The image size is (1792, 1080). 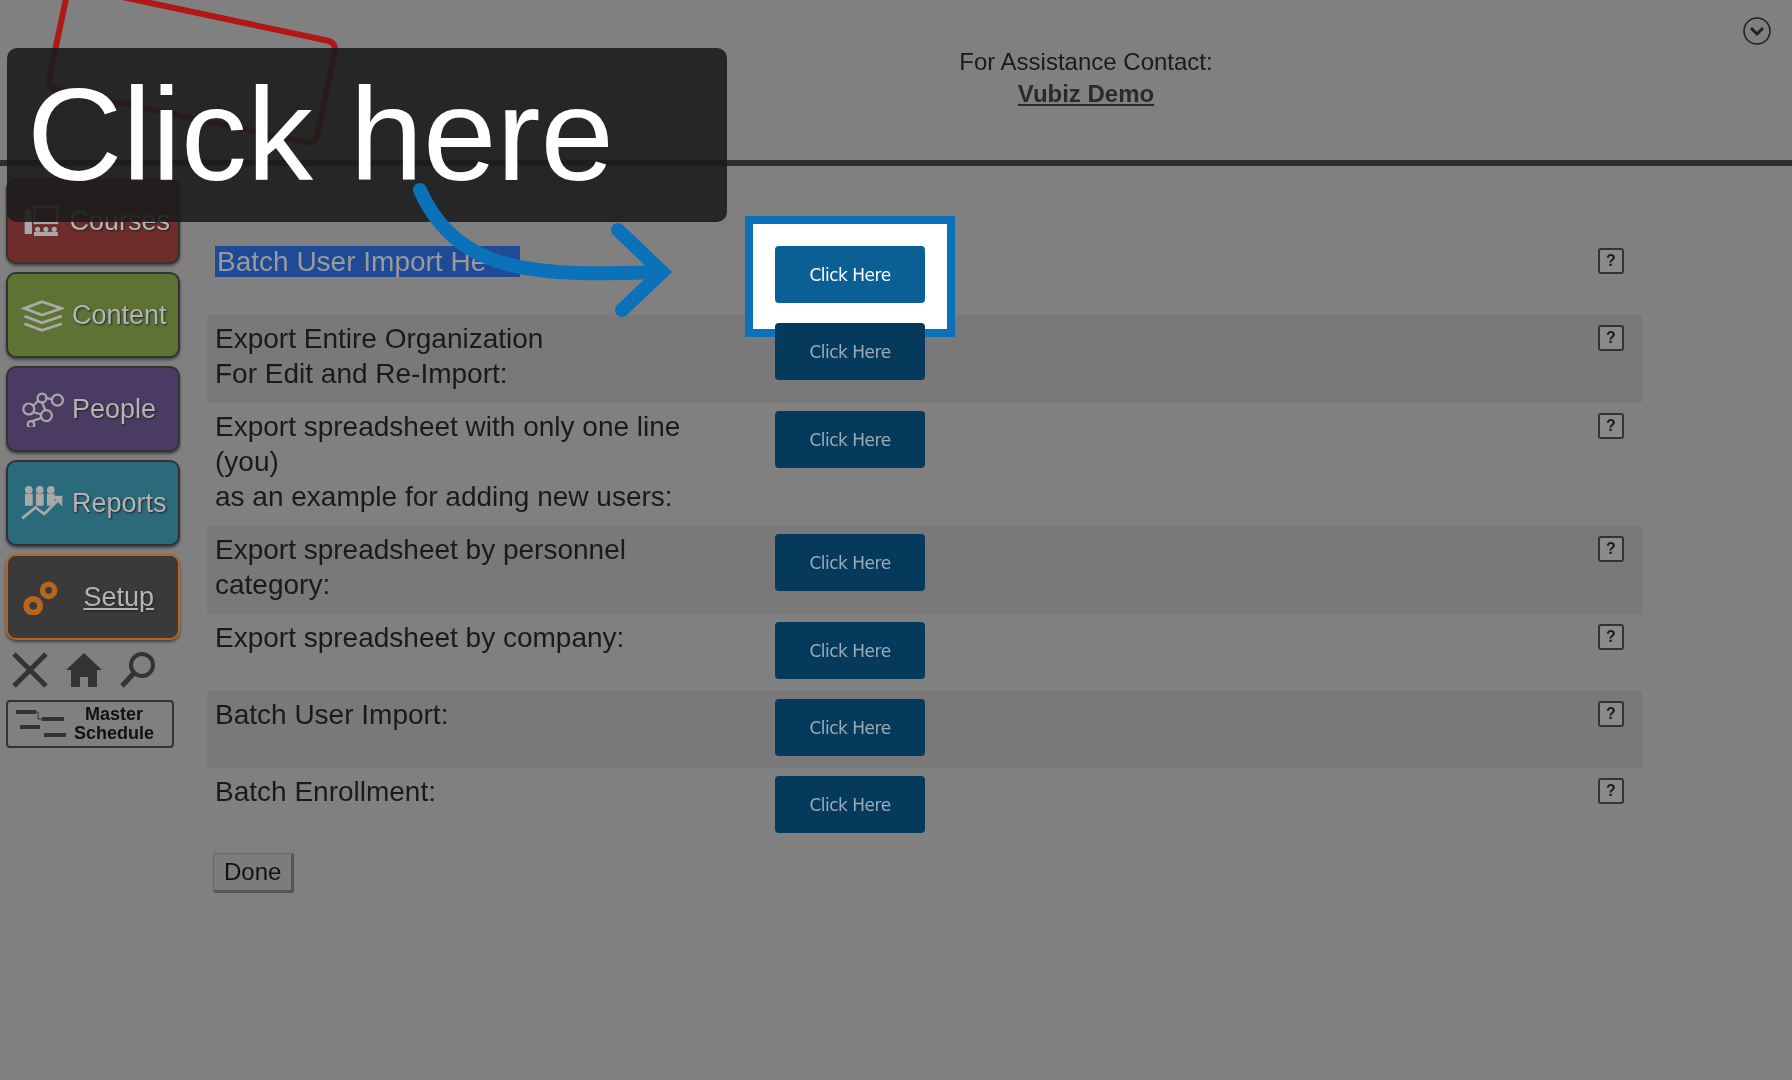 What do you see at coordinates (84, 670) in the screenshot?
I see `home-icon` at bounding box center [84, 670].